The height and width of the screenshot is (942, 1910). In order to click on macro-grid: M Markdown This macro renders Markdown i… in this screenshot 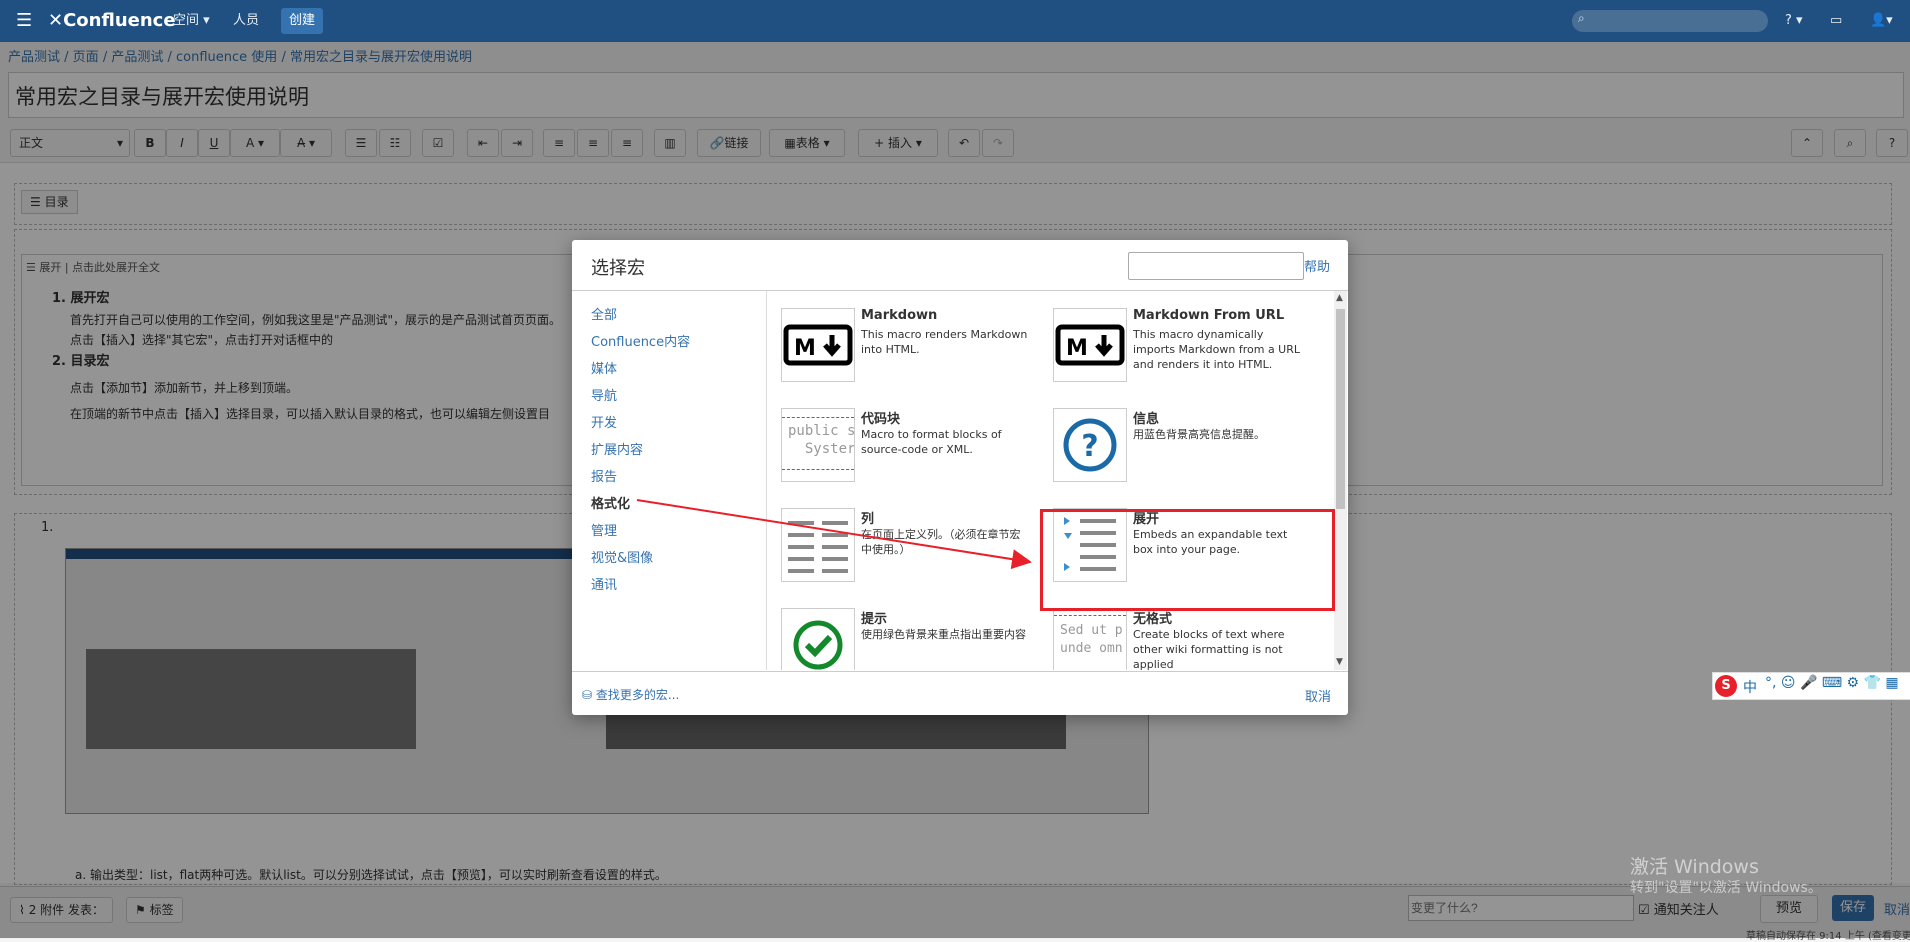, I will do `click(1052, 480)`.